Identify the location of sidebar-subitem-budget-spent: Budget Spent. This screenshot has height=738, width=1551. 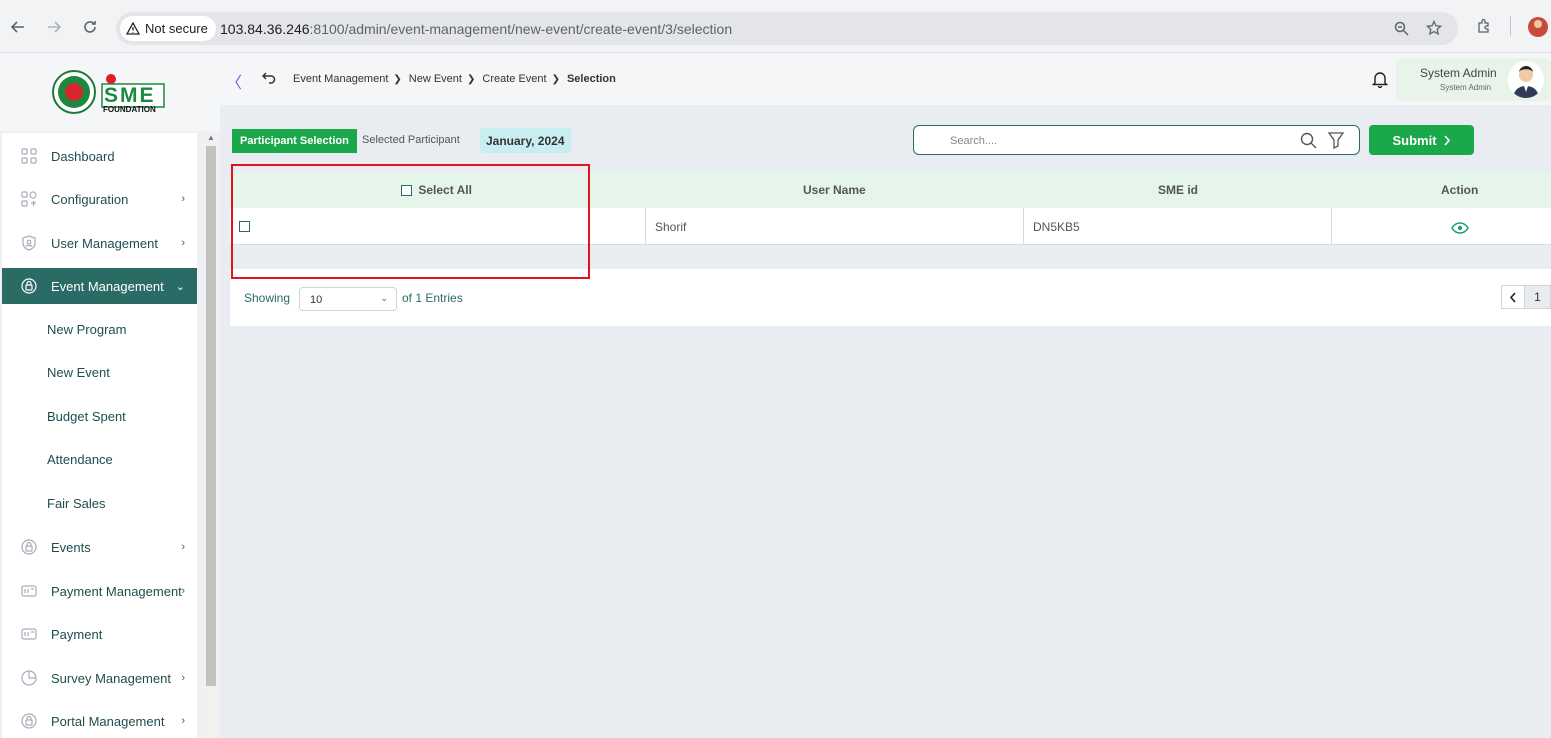
(86, 416).